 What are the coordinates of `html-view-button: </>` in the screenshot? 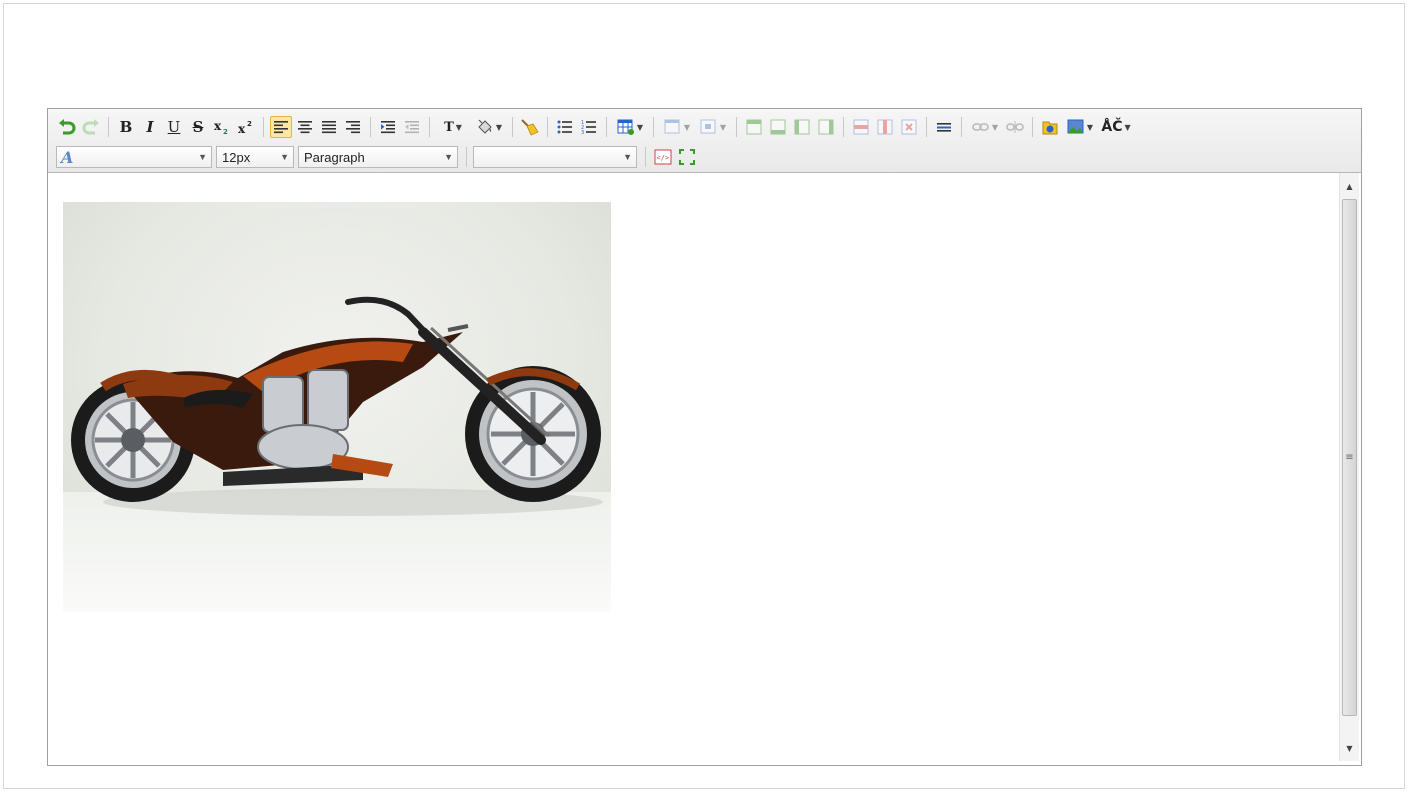 It's located at (663, 157).